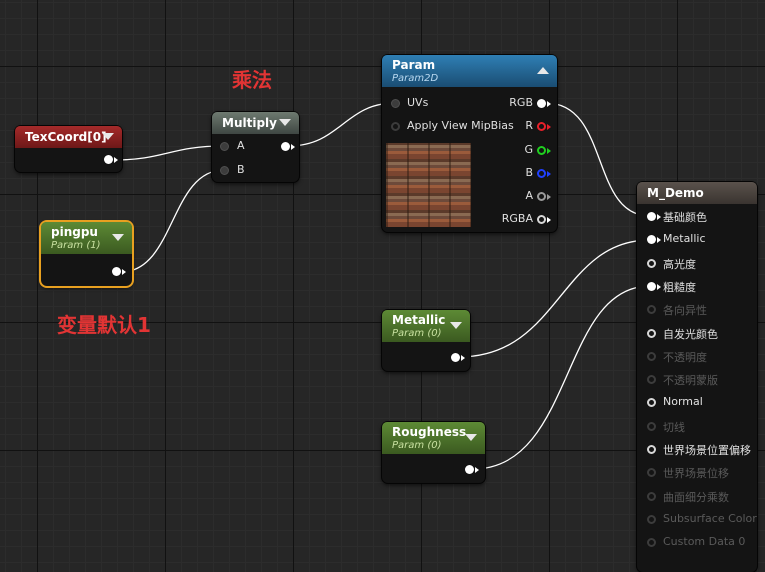  I want to click on param-output-pin-g, so click(541, 150).